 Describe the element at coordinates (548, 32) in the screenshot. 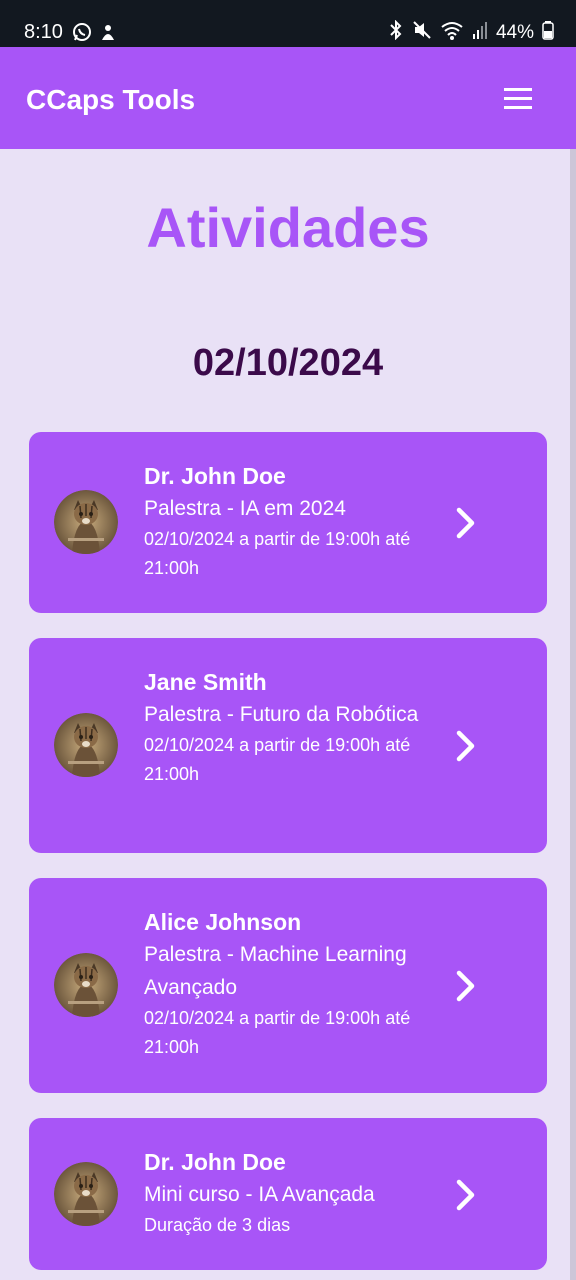

I see `battery-icon` at that location.